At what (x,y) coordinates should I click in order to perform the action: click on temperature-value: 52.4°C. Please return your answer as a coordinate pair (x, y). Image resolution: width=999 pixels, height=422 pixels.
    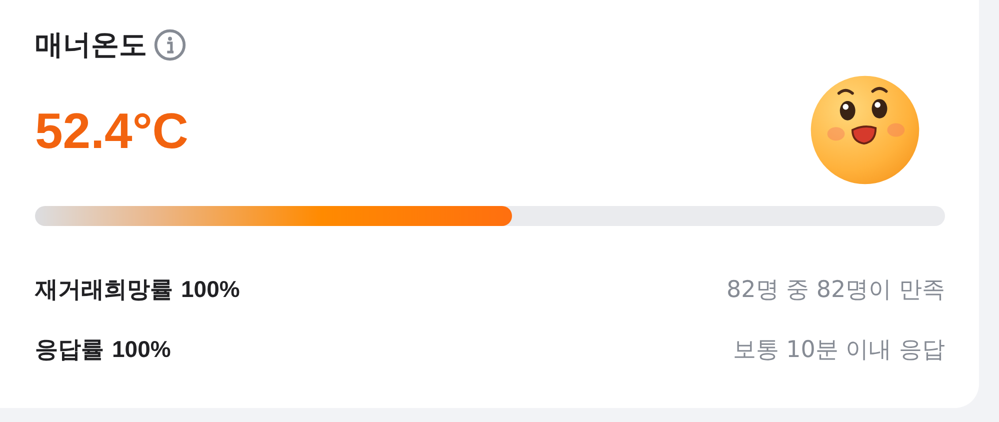
    Looking at the image, I should click on (111, 131).